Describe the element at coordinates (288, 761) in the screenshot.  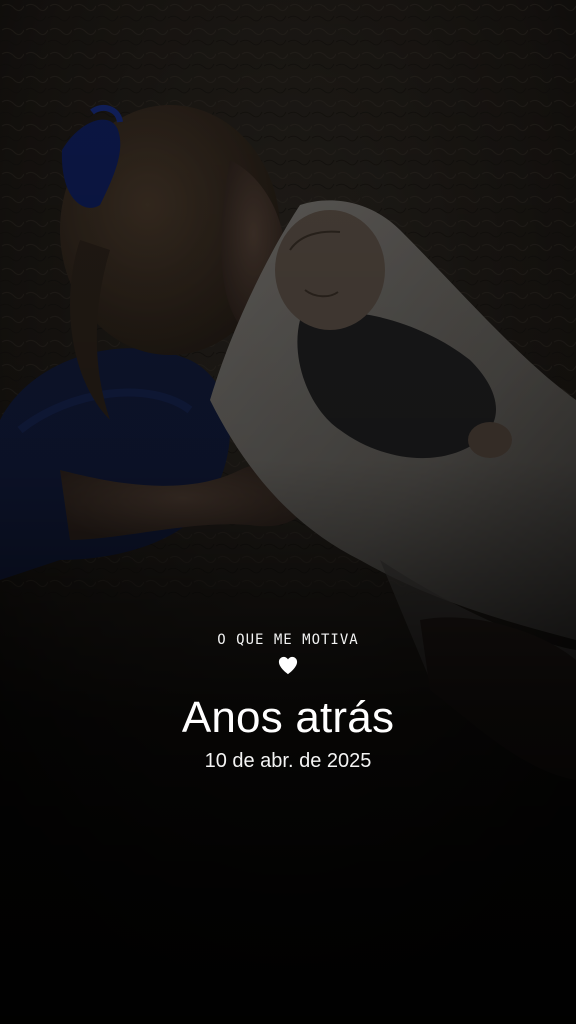
I see `memory-date: 10 de abr. de 2025` at that location.